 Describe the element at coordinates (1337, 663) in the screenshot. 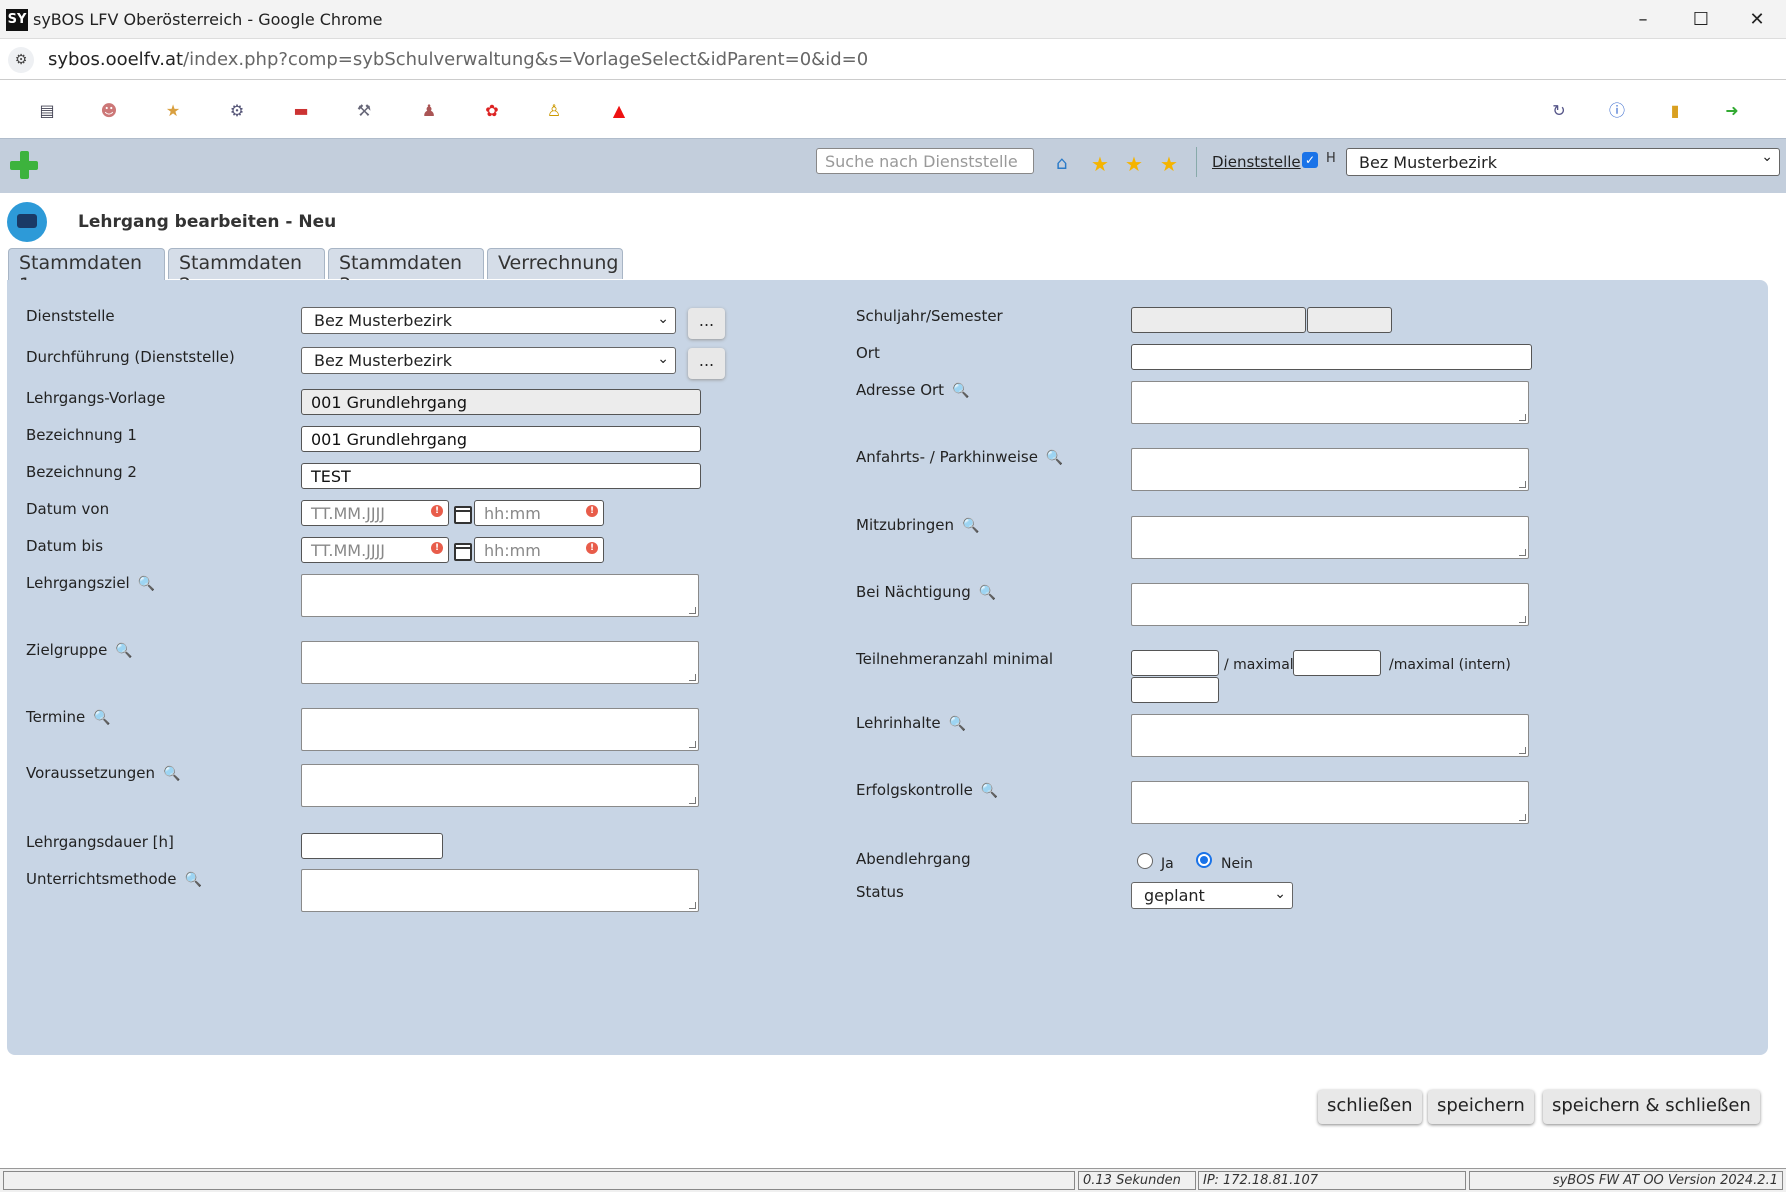

I see `teilnehmer-max-input` at that location.